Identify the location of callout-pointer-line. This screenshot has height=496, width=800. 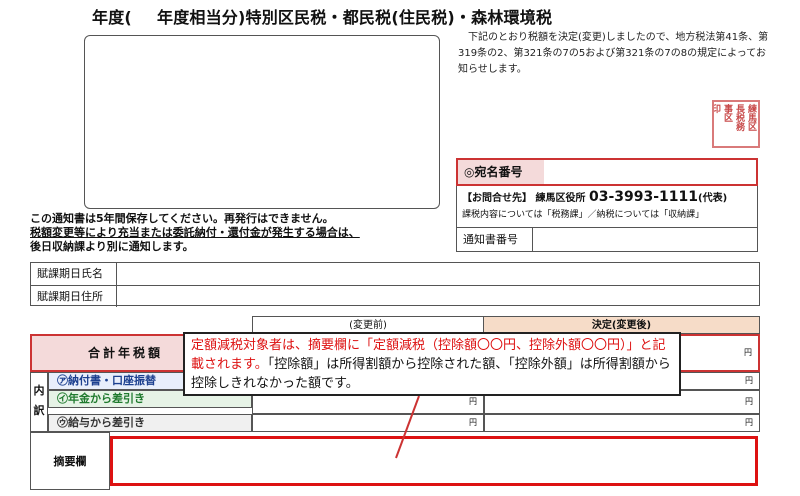
(407, 427).